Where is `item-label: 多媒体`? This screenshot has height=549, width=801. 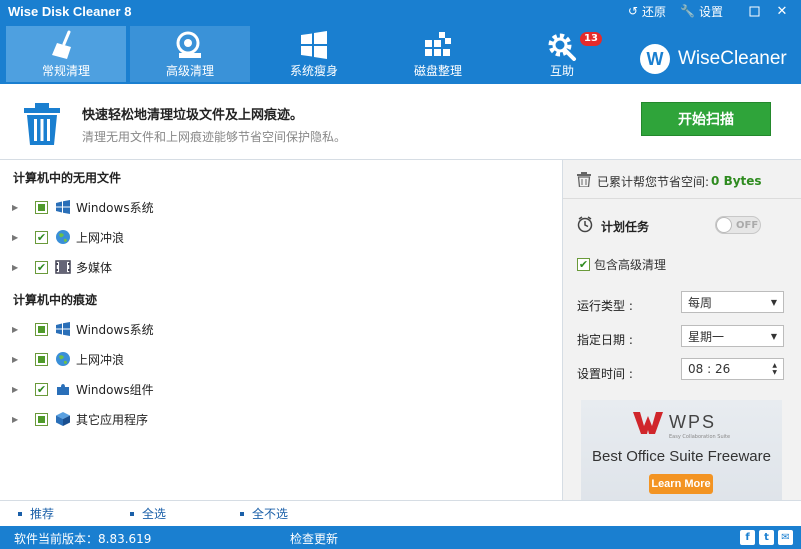
item-label: 多媒体 is located at coordinates (94, 267).